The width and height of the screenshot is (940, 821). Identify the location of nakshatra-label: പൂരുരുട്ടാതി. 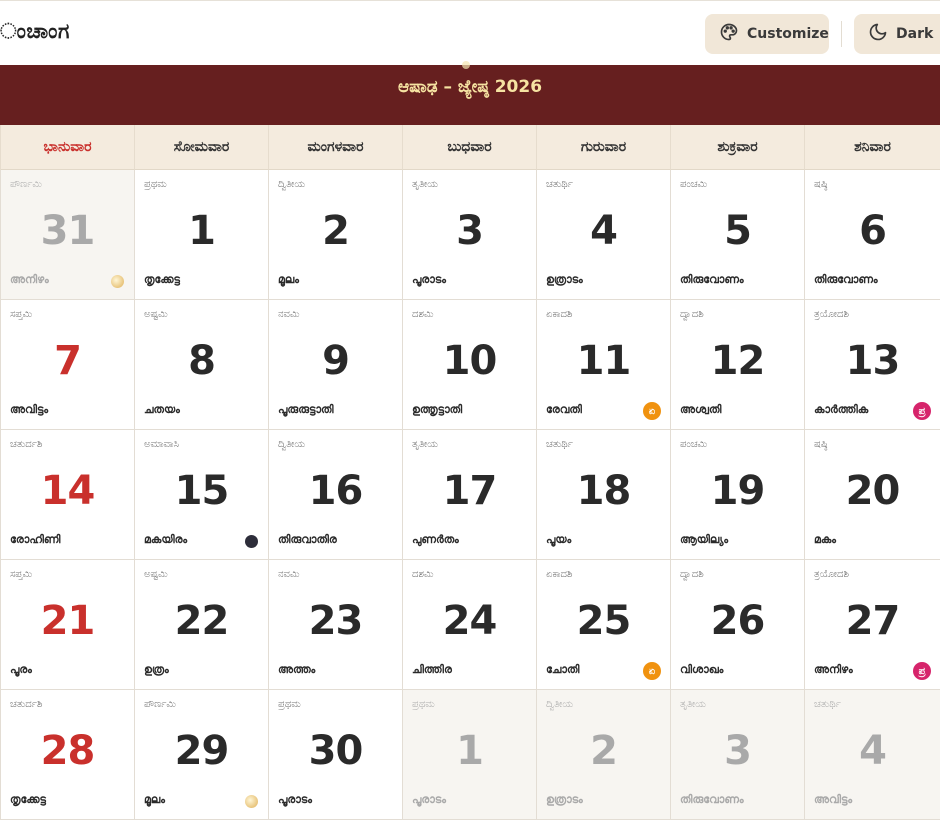
(306, 409).